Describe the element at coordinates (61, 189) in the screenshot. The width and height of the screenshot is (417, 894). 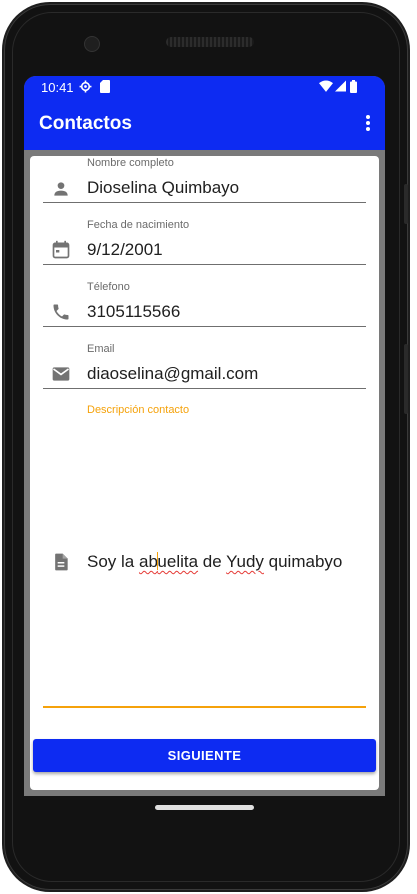
I see `person-icon` at that location.